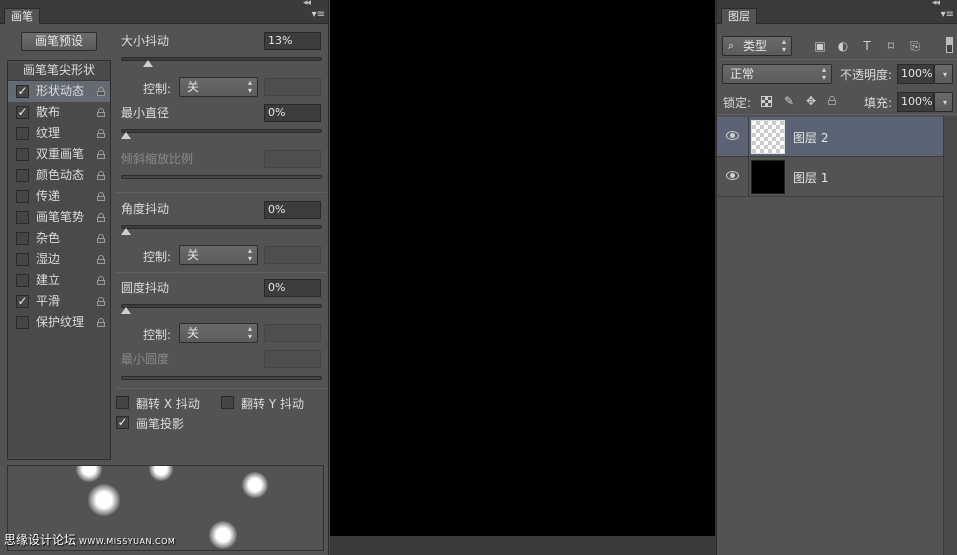  I want to click on filter-smart-object-icon: ⎘, so click(915, 46).